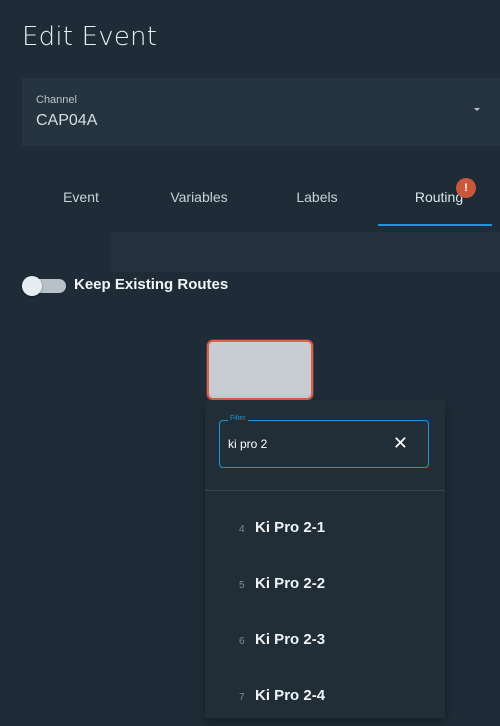  I want to click on content-strip, so click(305, 252).